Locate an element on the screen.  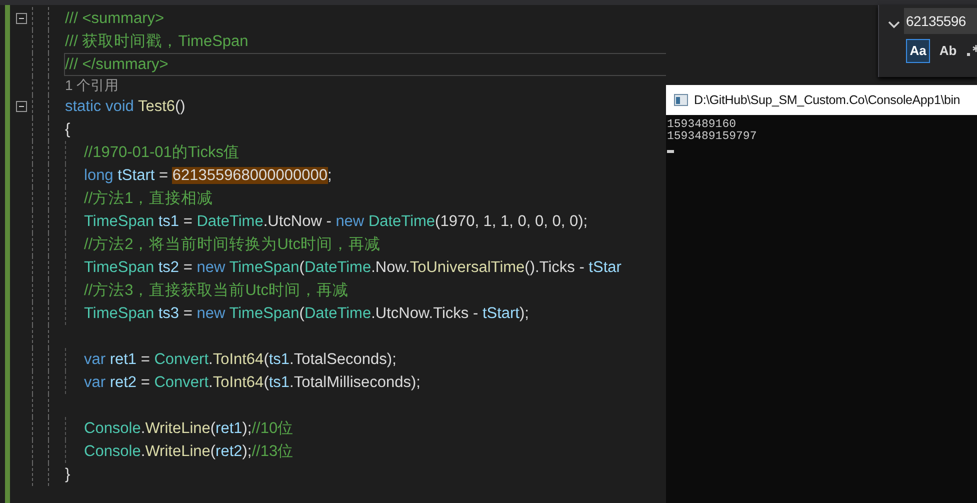
console-output: 1593489159797 is located at coordinates (712, 137).